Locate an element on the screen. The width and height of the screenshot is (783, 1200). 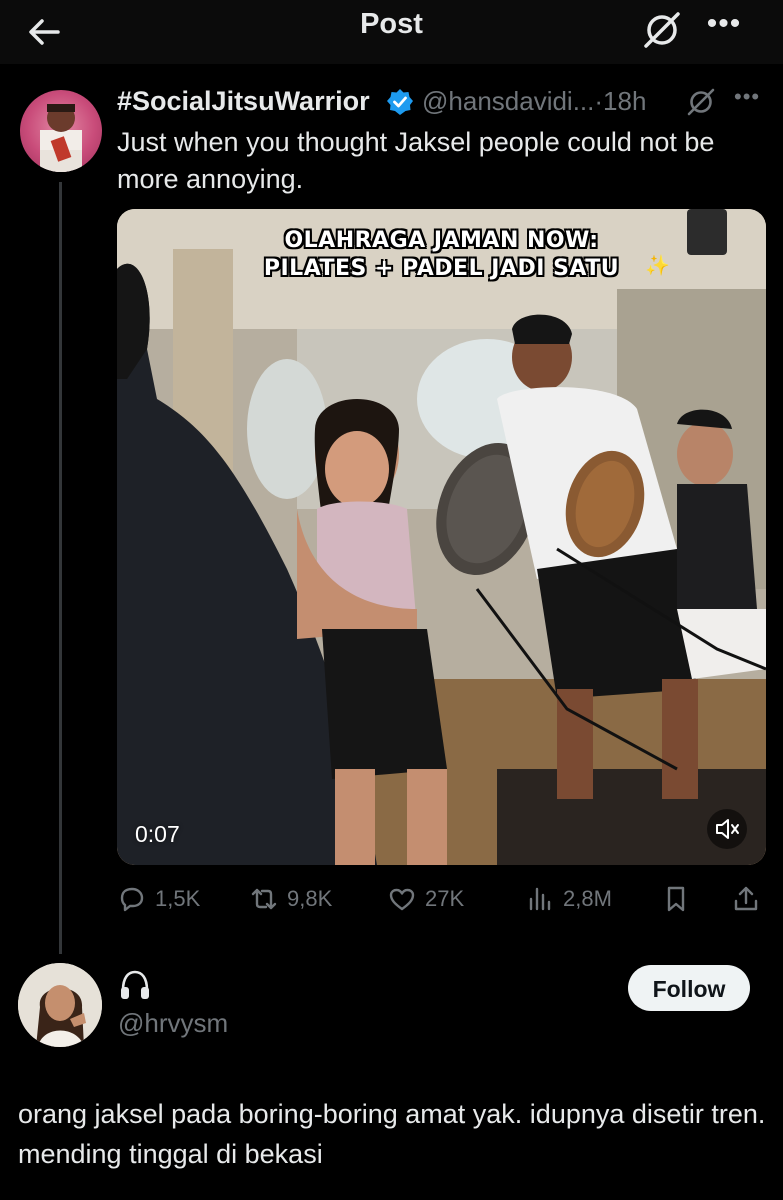
views-count: 2,8M is located at coordinates (587, 898).